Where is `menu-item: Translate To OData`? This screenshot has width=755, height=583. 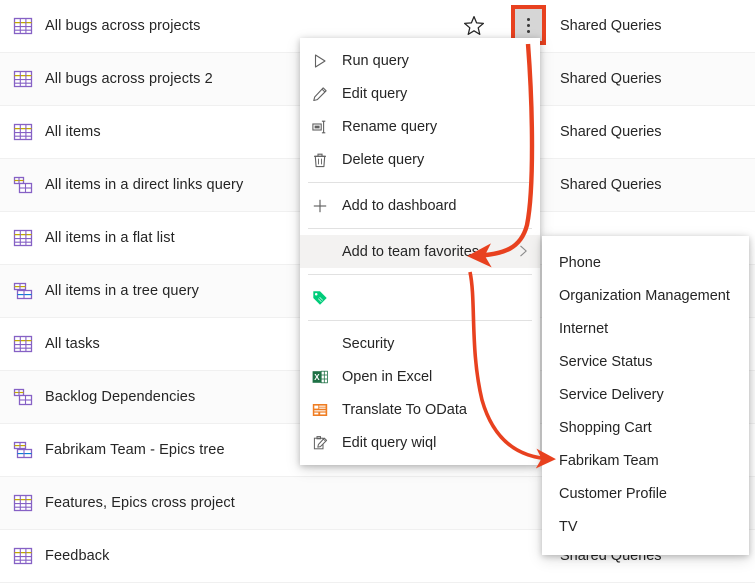
menu-item: Translate To OData is located at coordinates (420, 409).